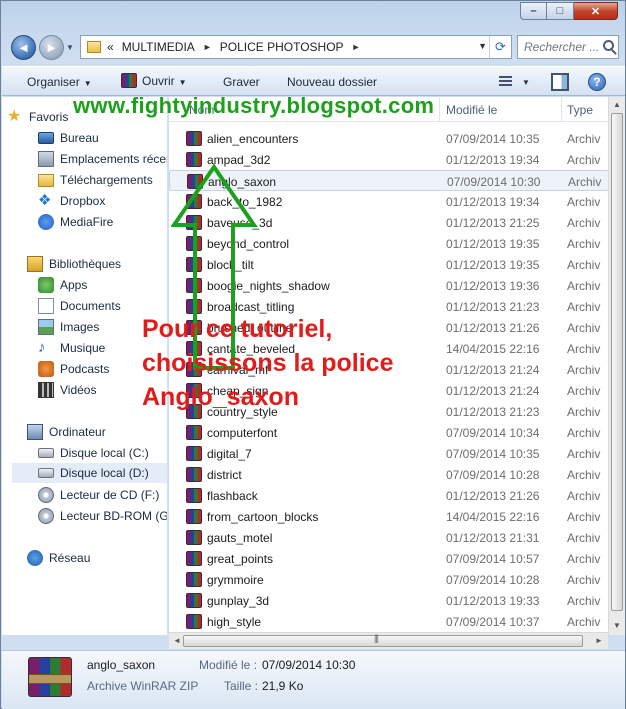 The height and width of the screenshot is (709, 626). What do you see at coordinates (608, 45) in the screenshot?
I see `search-icon` at bounding box center [608, 45].